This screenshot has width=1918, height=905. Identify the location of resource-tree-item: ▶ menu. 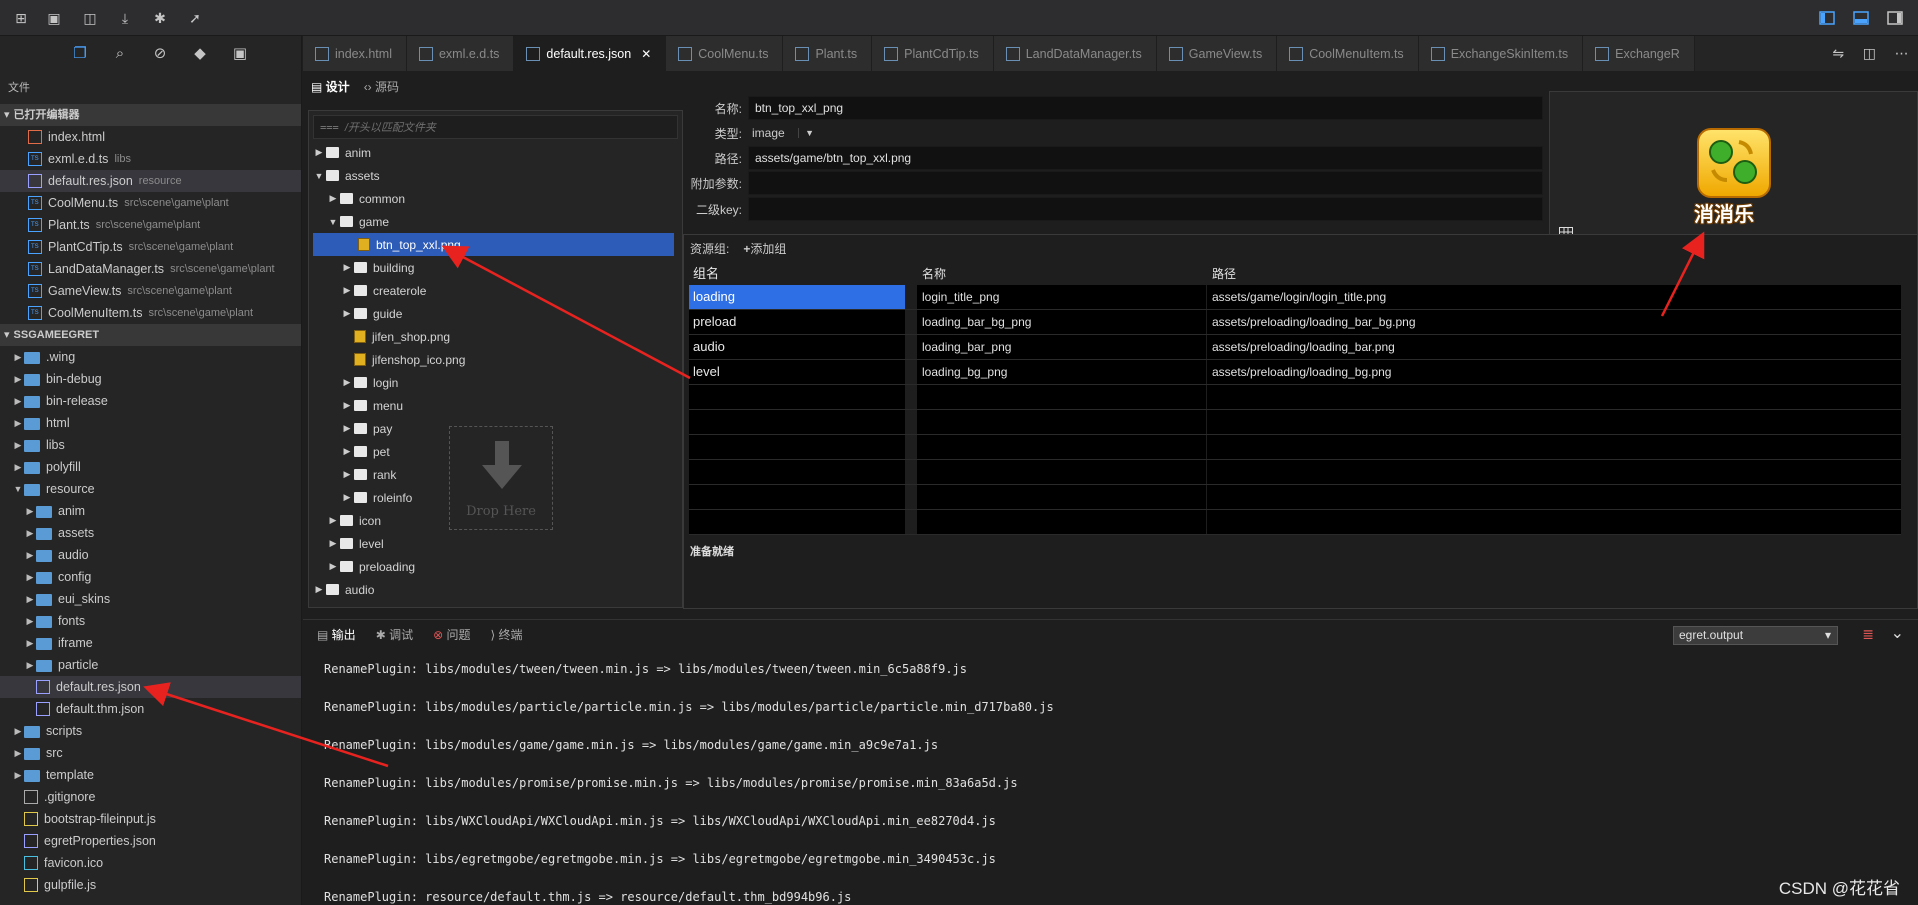
(495, 405).